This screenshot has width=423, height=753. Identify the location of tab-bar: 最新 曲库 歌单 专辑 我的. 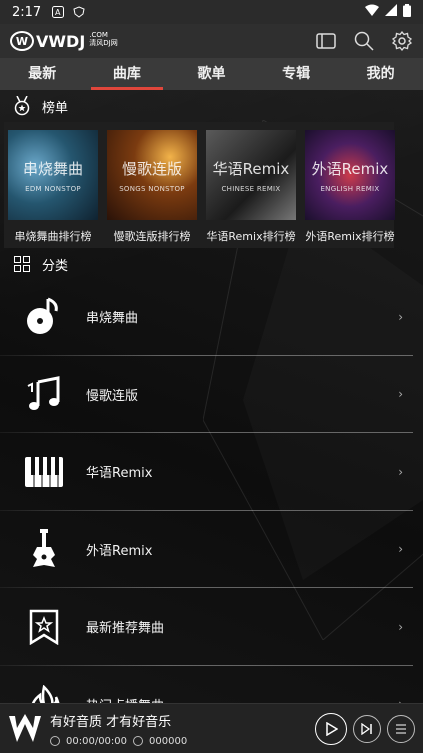
(211, 74).